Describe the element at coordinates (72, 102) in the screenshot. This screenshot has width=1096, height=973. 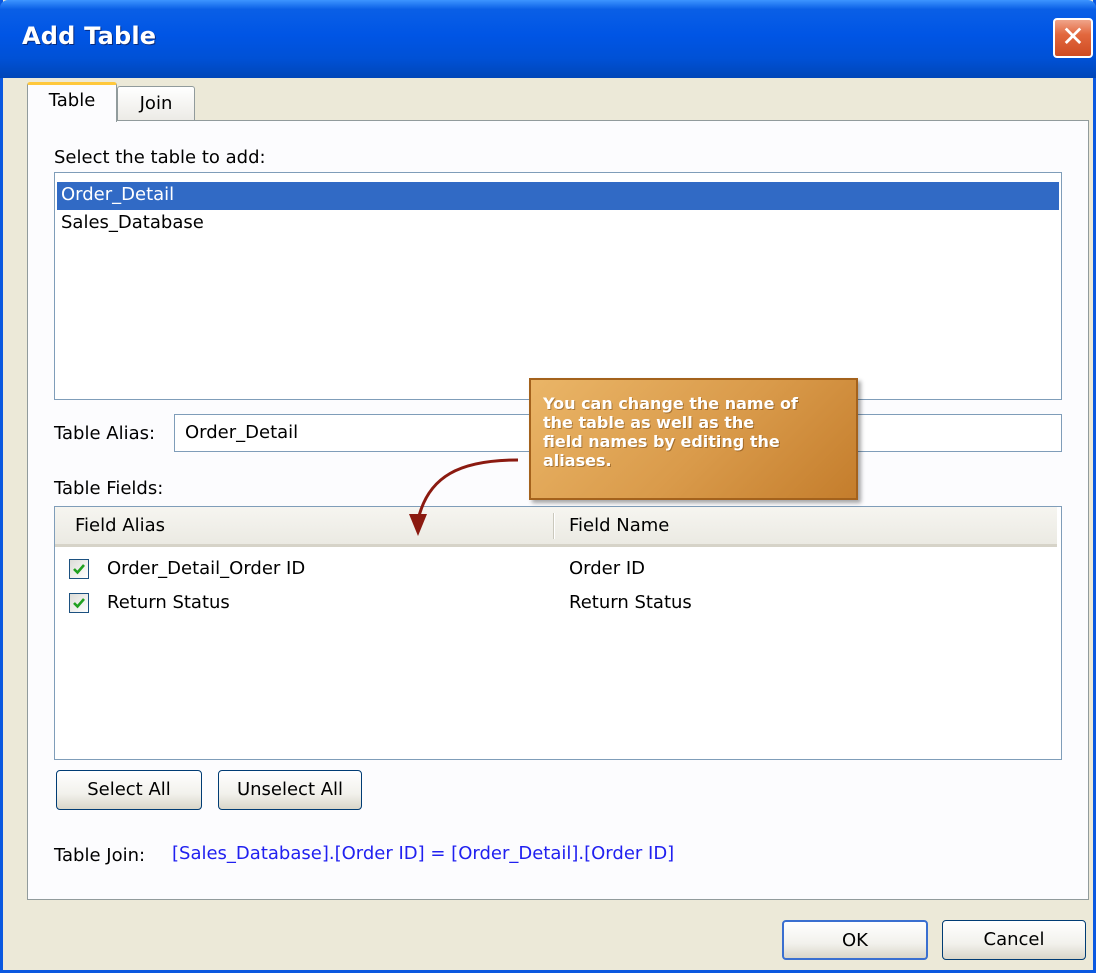
I see `tab-table: Table` at that location.